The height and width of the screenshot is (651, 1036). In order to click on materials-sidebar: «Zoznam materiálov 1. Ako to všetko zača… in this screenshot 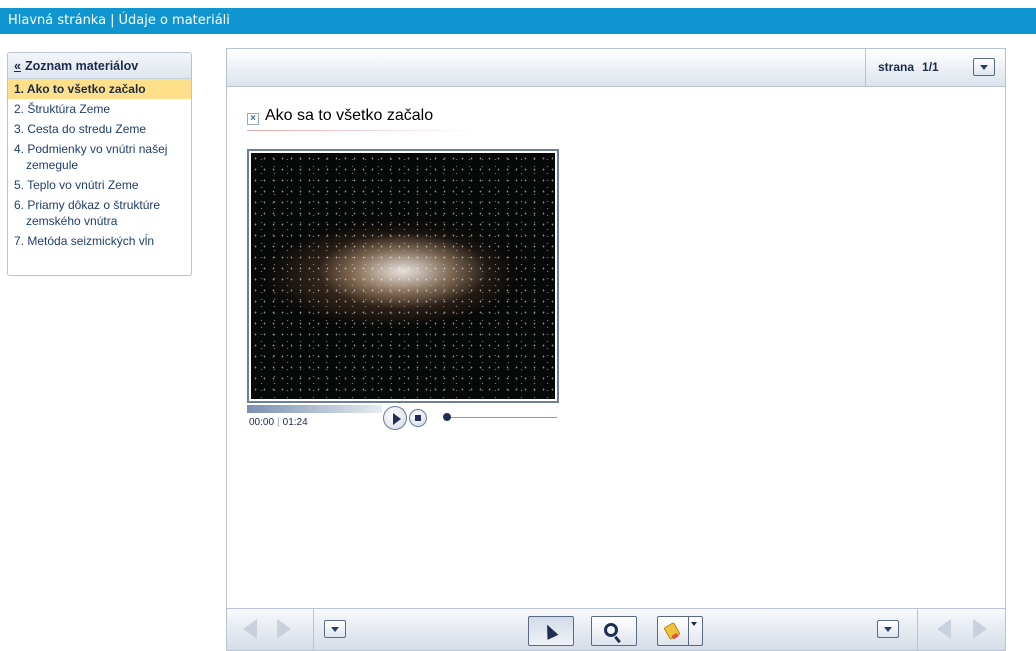, I will do `click(99, 164)`.